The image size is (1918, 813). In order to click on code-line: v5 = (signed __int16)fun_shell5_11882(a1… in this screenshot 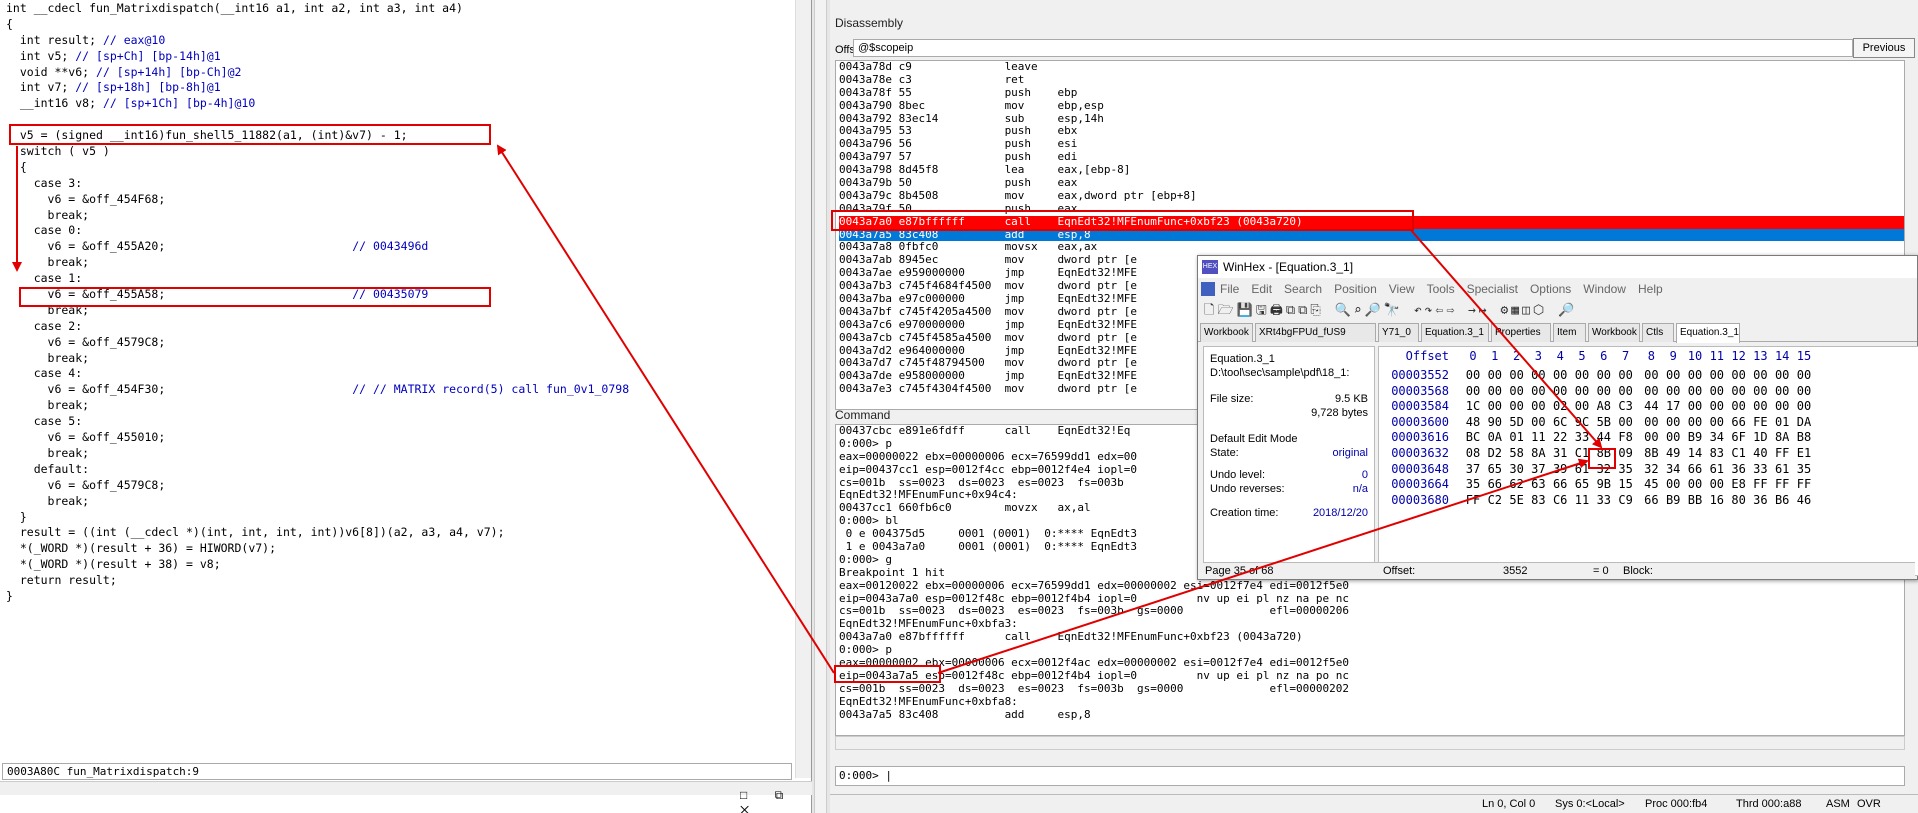, I will do `click(400, 136)`.